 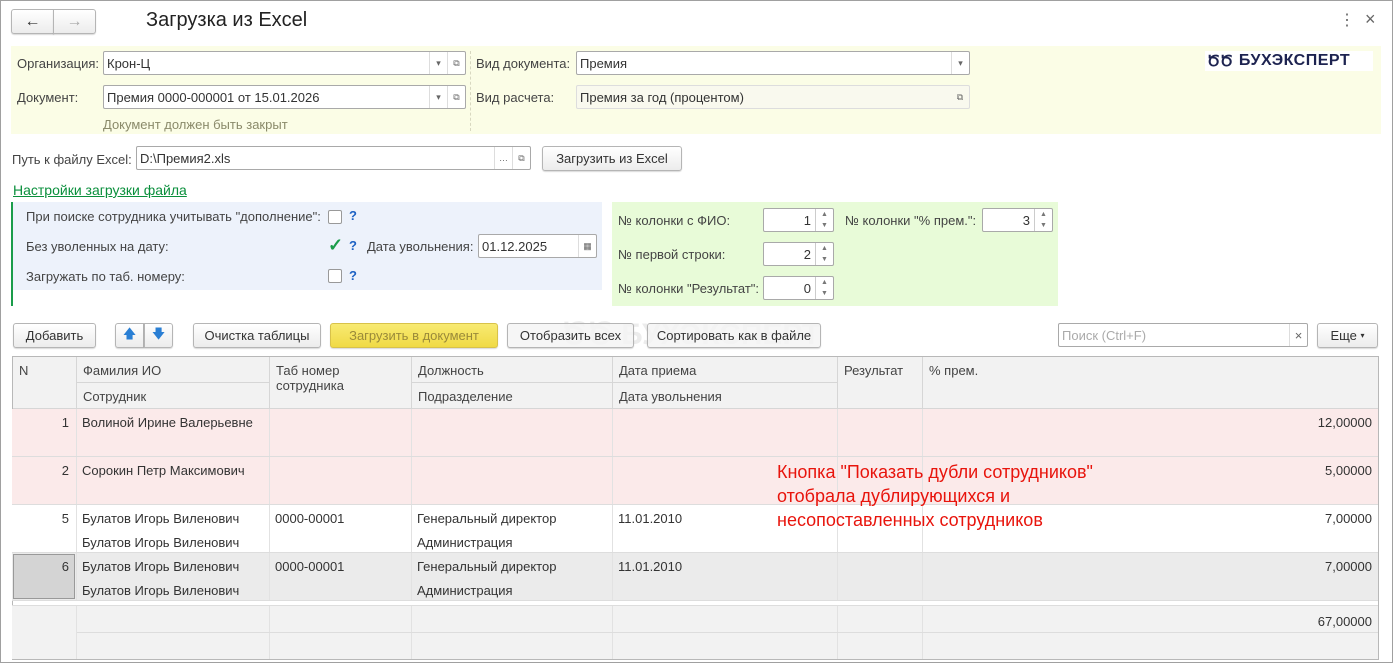 What do you see at coordinates (1183, 335) in the screenshot?
I see `search-input: Поиск (Ctrl+F) ×` at bounding box center [1183, 335].